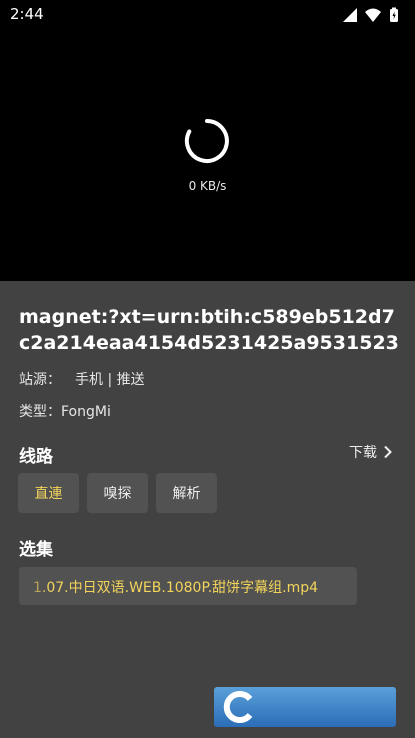  Describe the element at coordinates (238, 707) in the screenshot. I see `watermark-c-icon` at that location.